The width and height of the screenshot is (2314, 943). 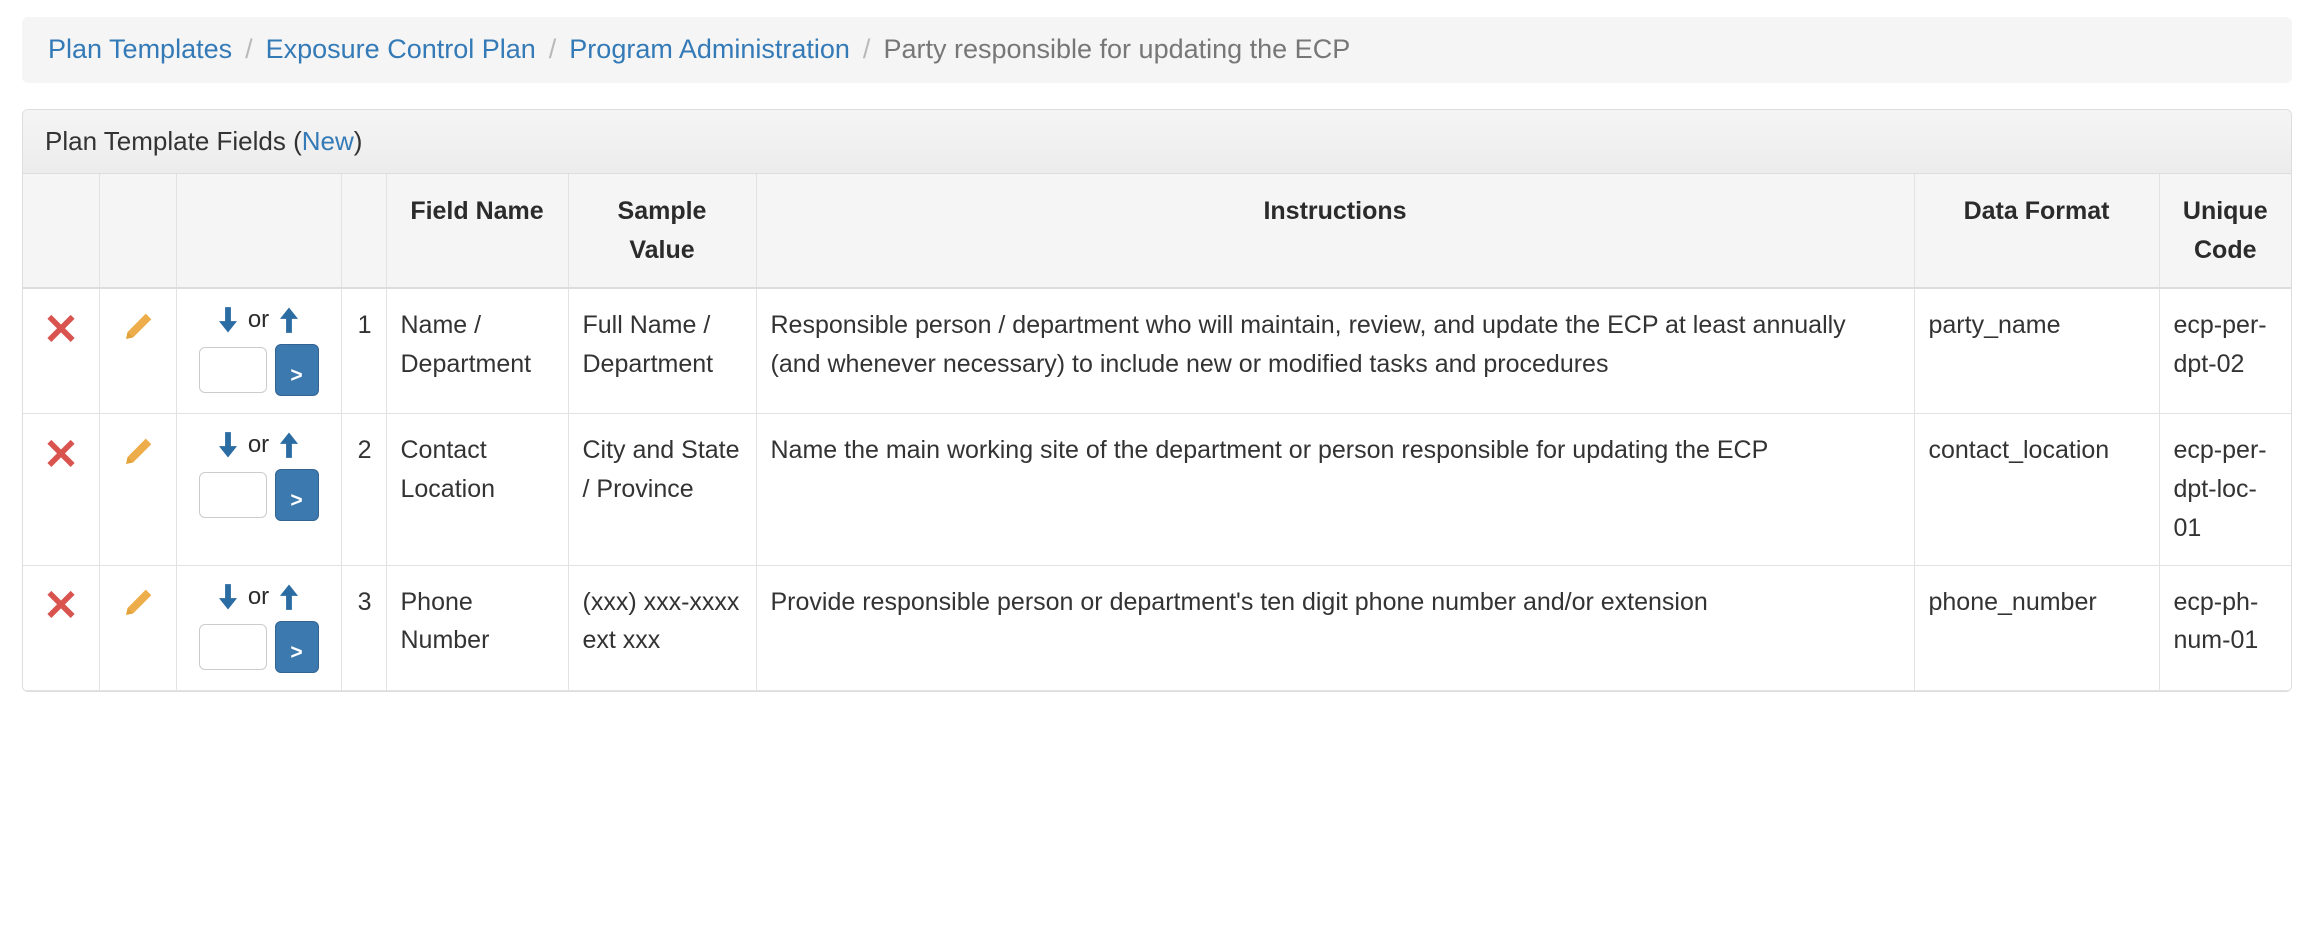 I want to click on row-number: 3, so click(x=363, y=628).